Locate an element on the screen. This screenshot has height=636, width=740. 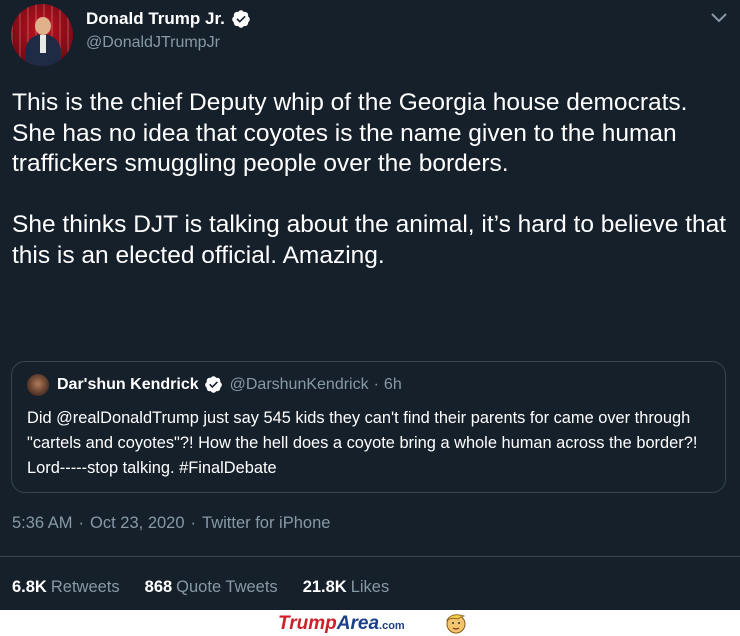
quoted-author-name: Dar'shun Kendrick is located at coordinates (128, 385).